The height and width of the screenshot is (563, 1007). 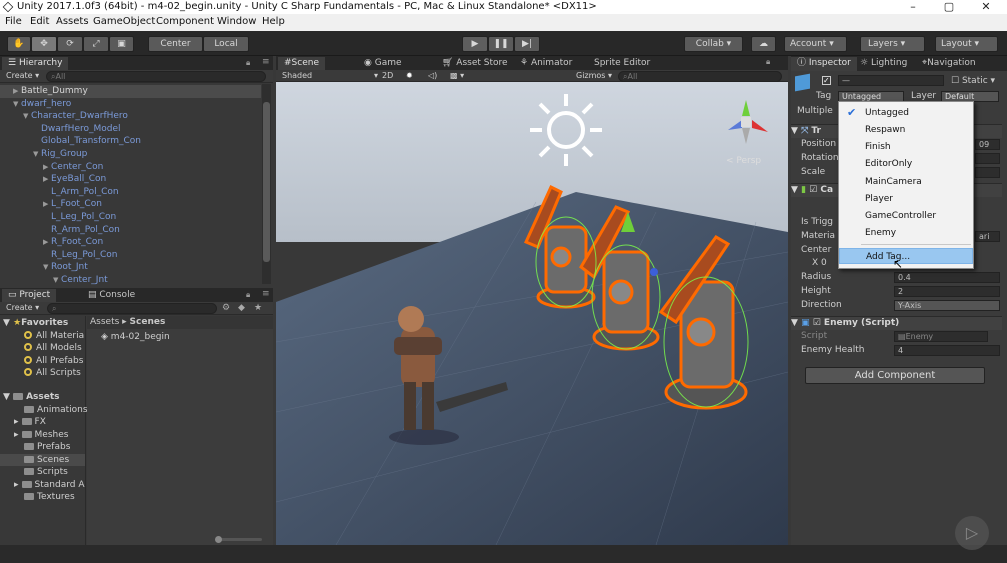 I want to click on toggle-2d-button: 2D, so click(x=387, y=76).